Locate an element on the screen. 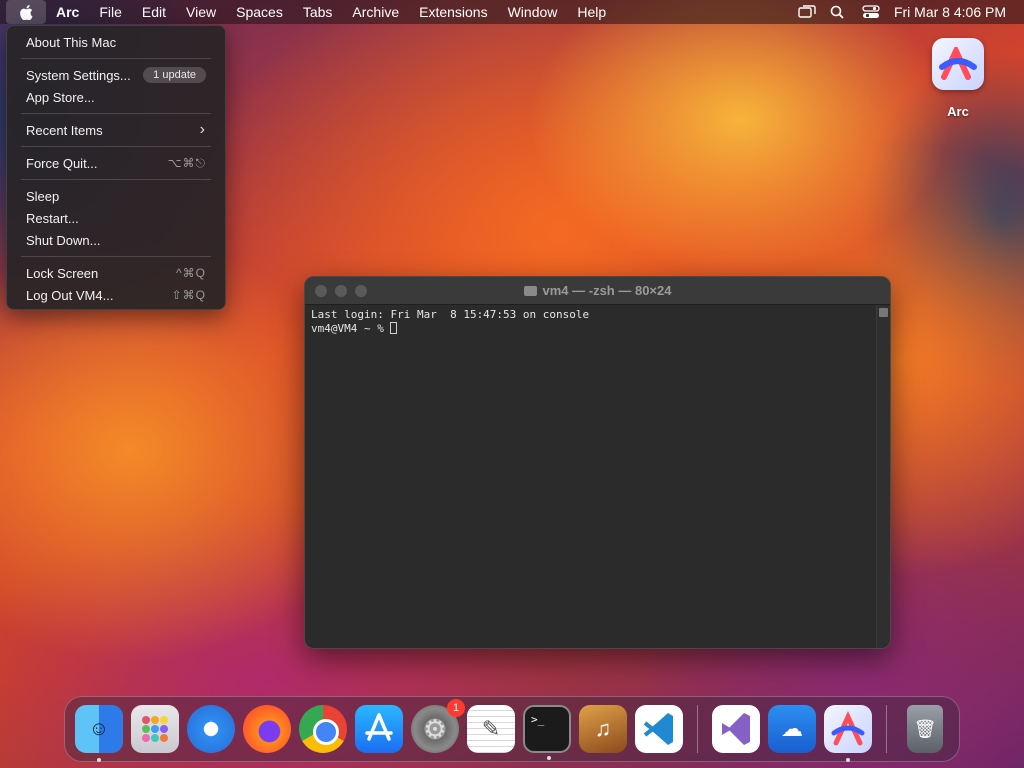  app-store-icon is located at coordinates (379, 727).